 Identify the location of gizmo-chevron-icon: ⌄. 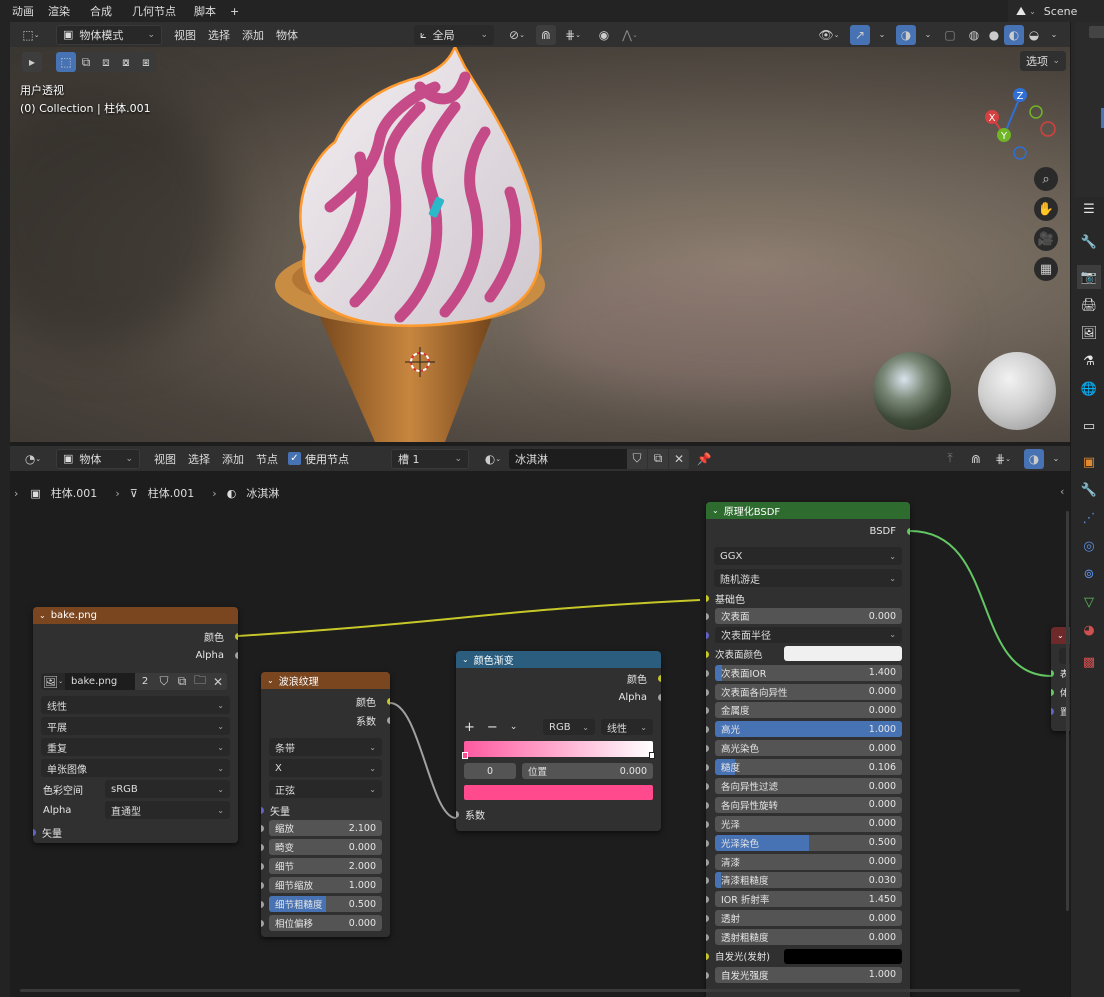
(882, 35).